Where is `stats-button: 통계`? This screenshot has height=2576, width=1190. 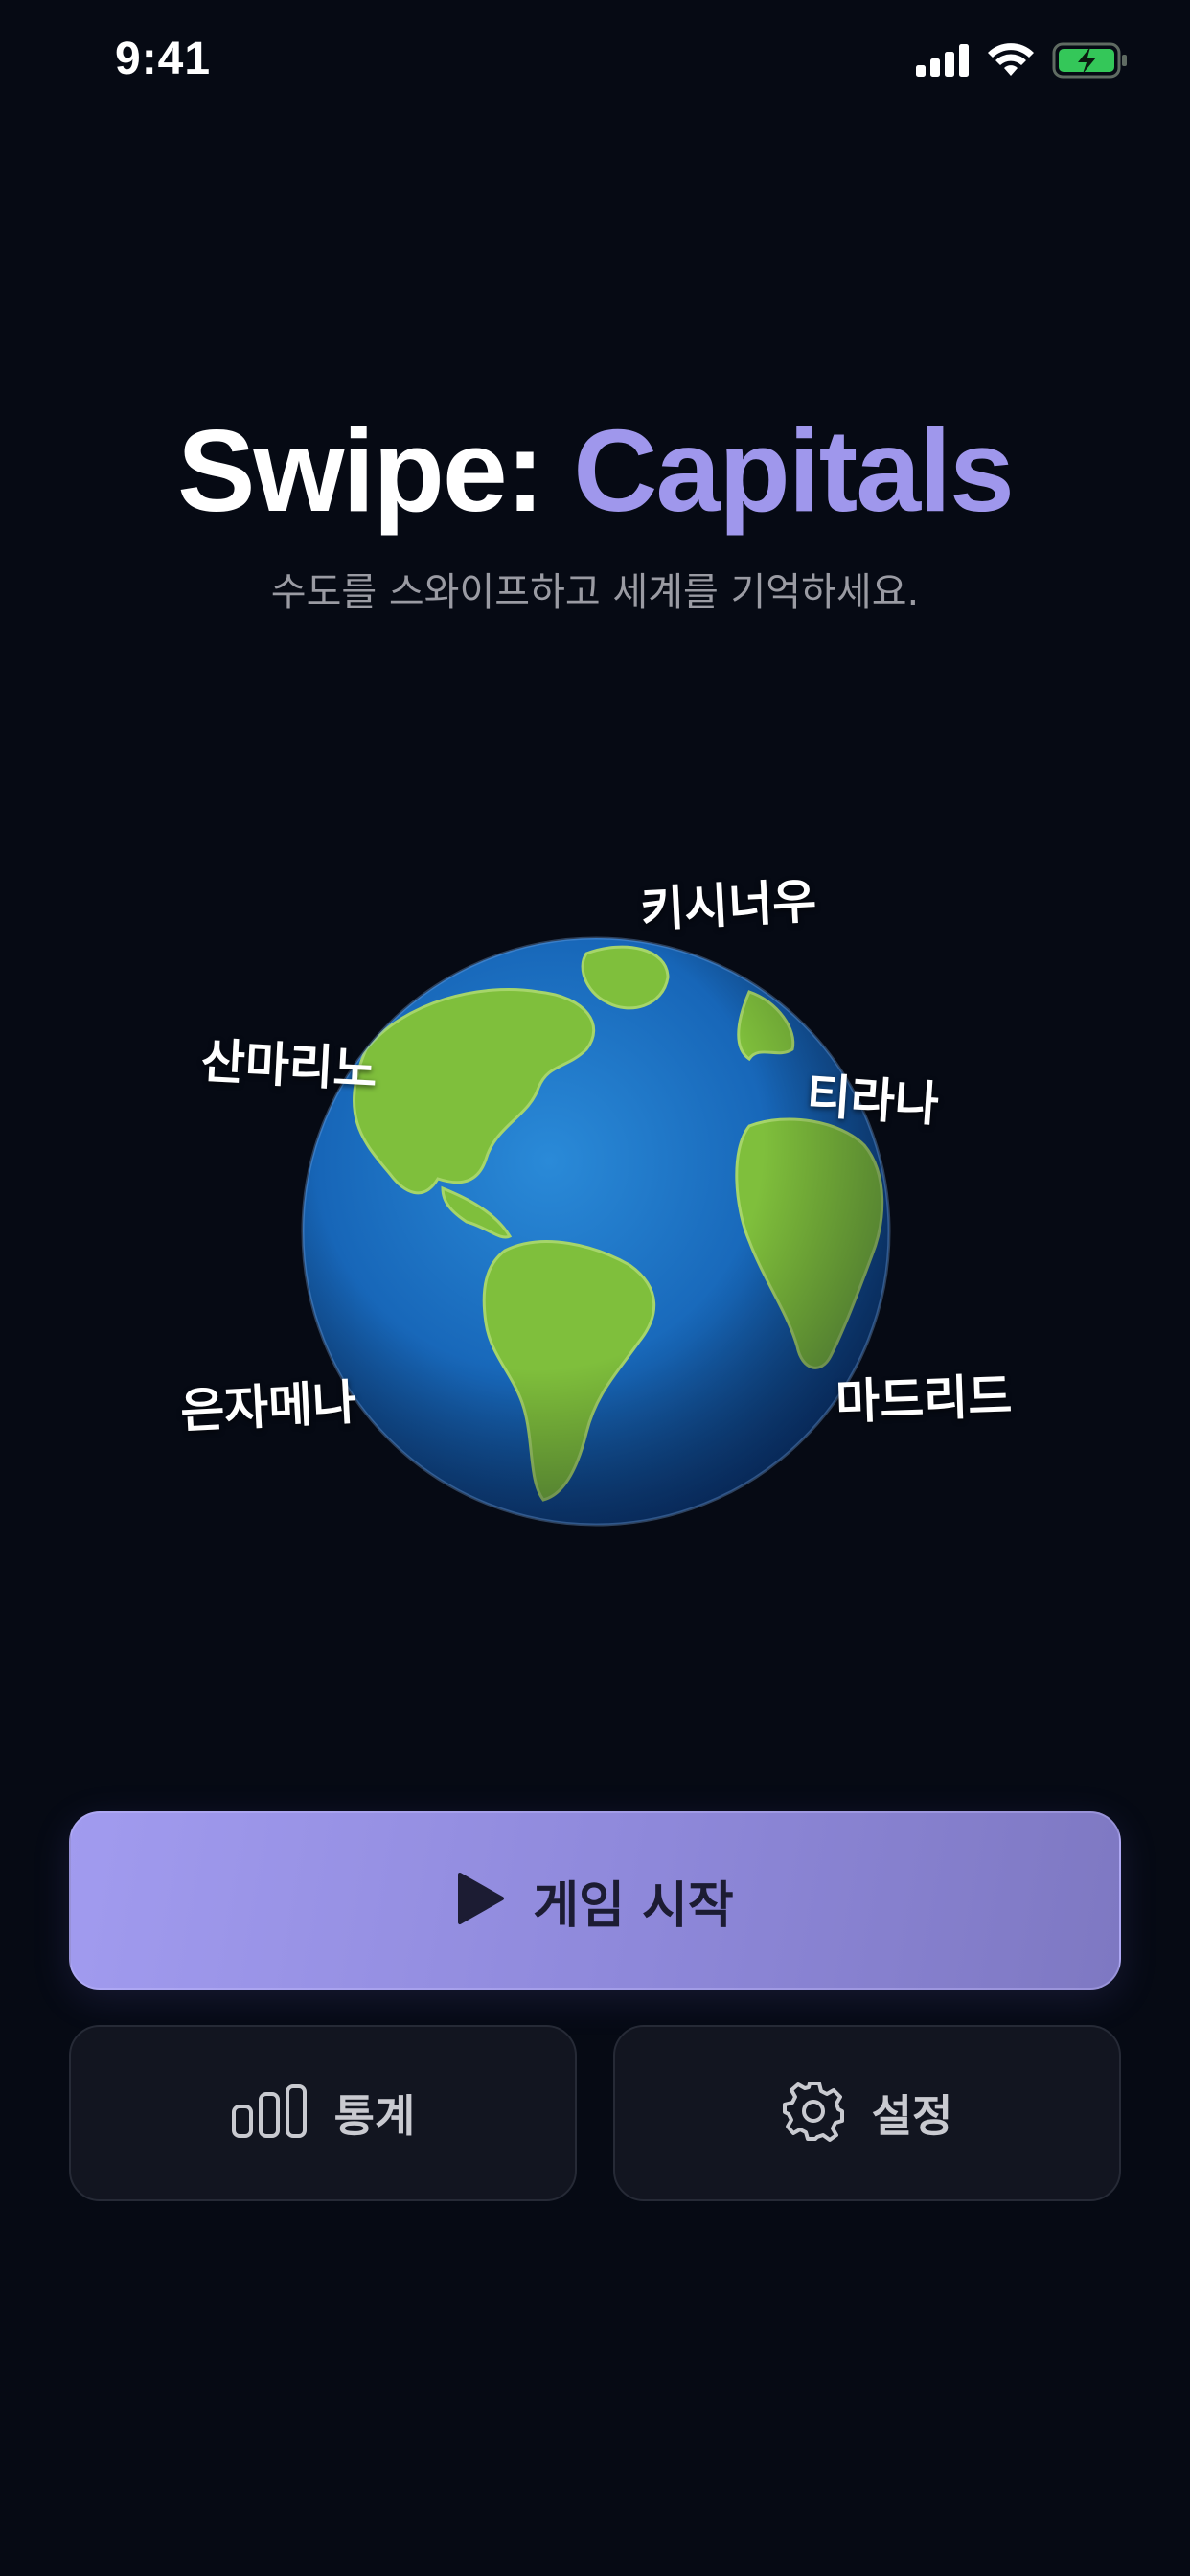 stats-button: 통계 is located at coordinates (323, 2113).